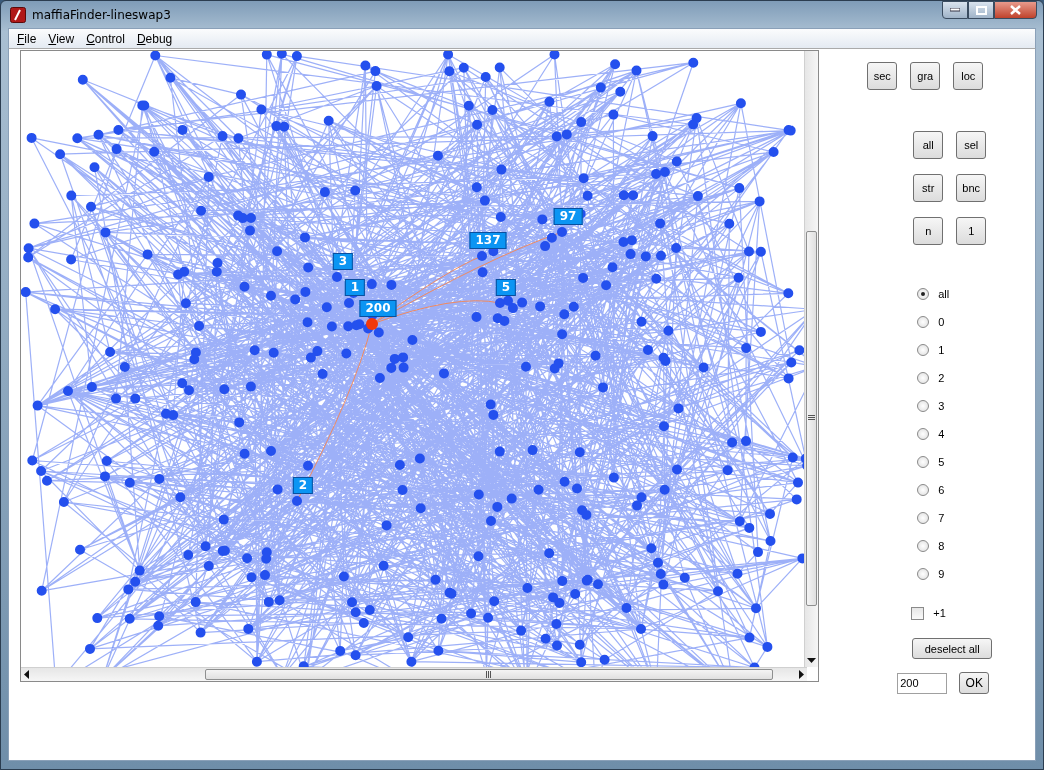  I want to click on app-icon, so click(18, 14).